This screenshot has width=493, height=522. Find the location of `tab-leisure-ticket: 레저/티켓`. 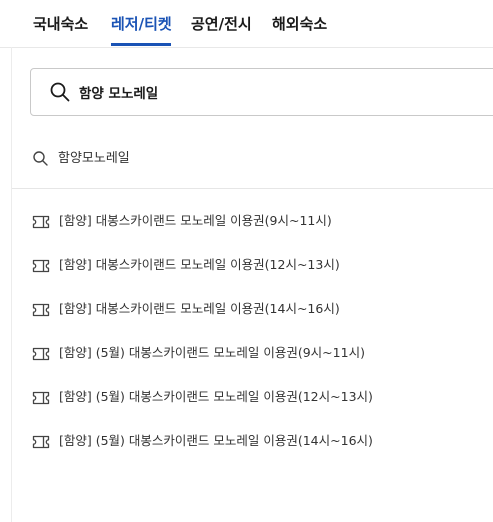

tab-leisure-ticket: 레저/티켓 is located at coordinates (141, 24).